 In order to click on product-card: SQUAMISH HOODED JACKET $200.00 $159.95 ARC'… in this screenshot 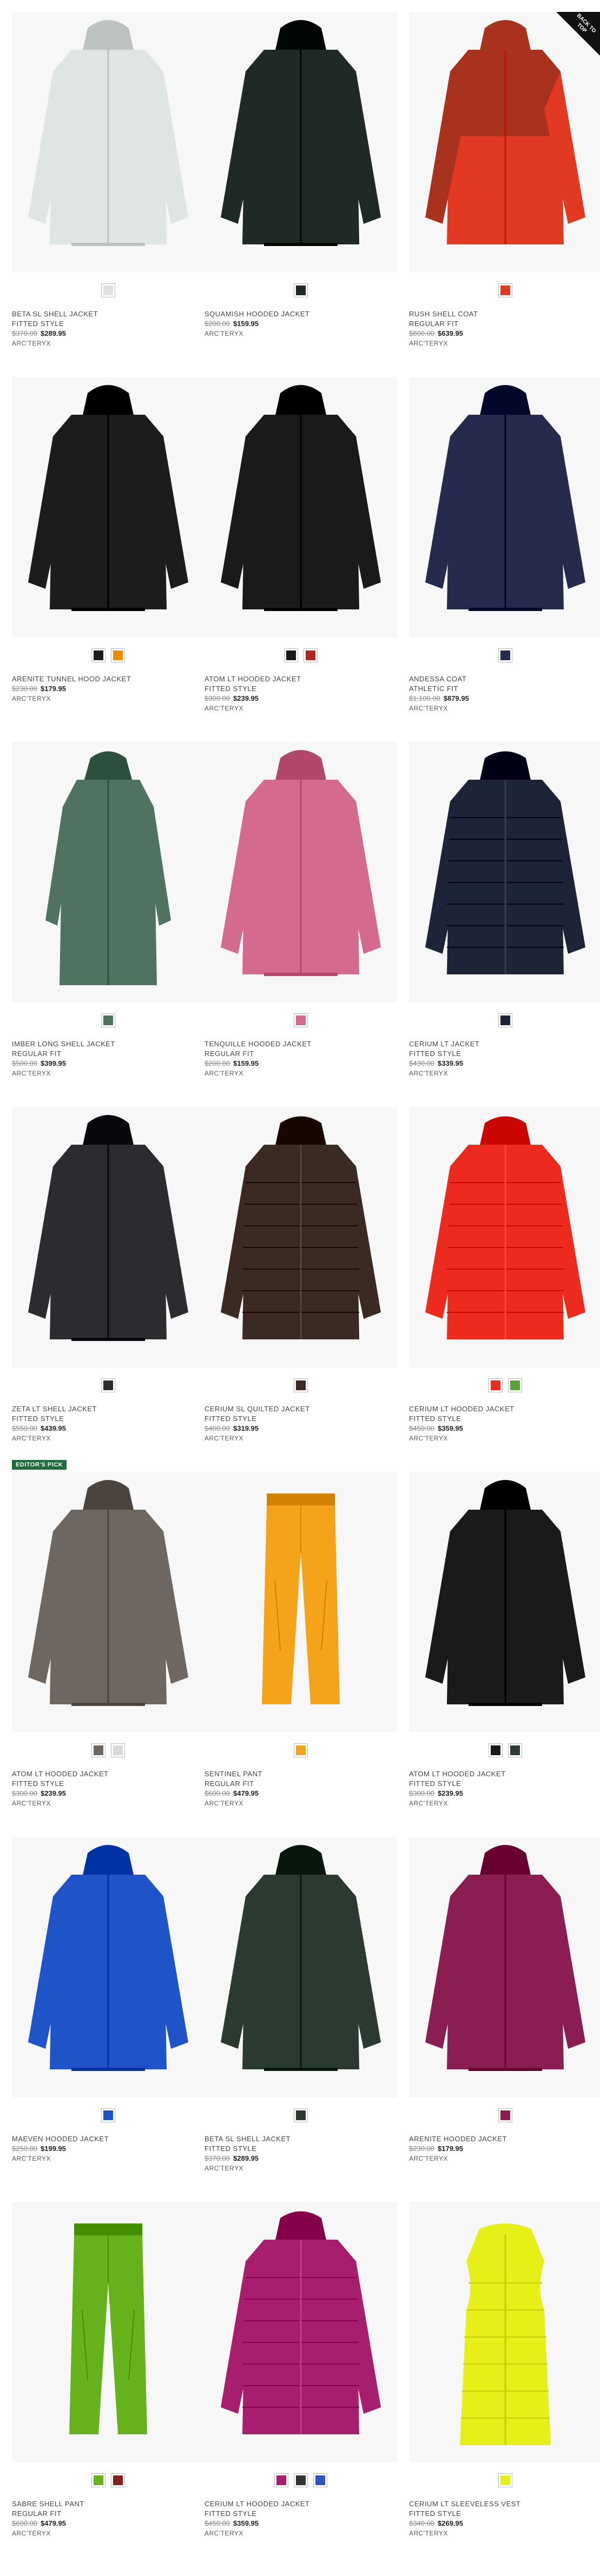, I will do `click(301, 183)`.